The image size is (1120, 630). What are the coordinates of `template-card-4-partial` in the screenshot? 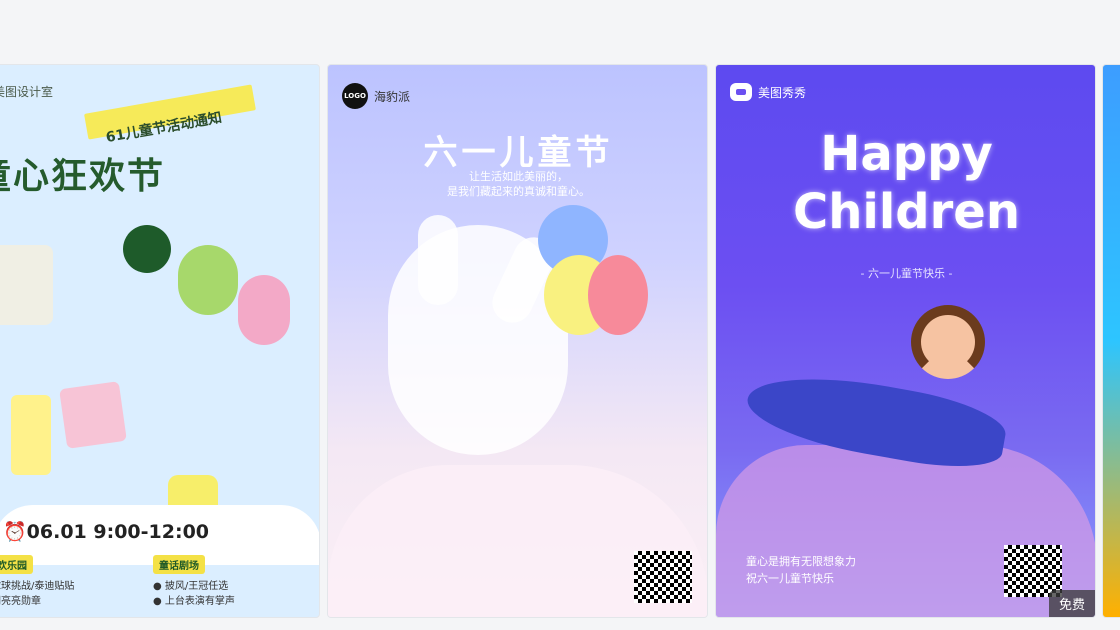 It's located at (1111, 341).